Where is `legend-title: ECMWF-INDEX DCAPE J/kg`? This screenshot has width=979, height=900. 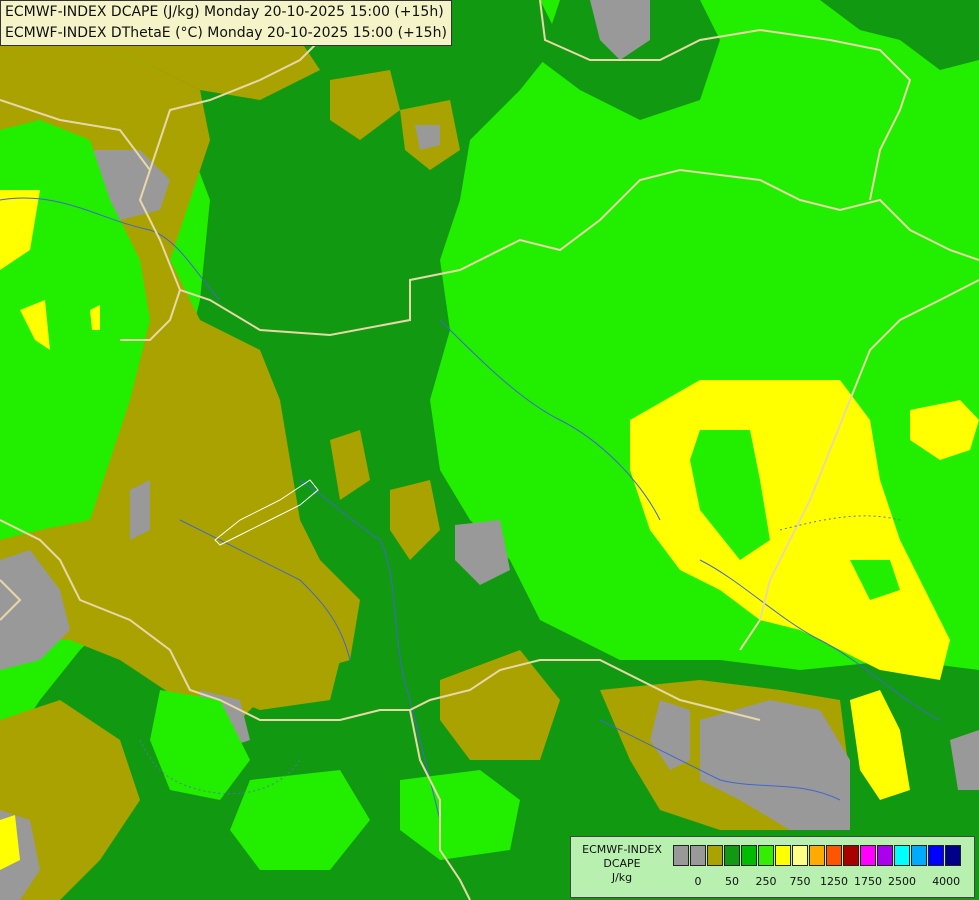 legend-title: ECMWF-INDEX DCAPE J/kg is located at coordinates (622, 864).